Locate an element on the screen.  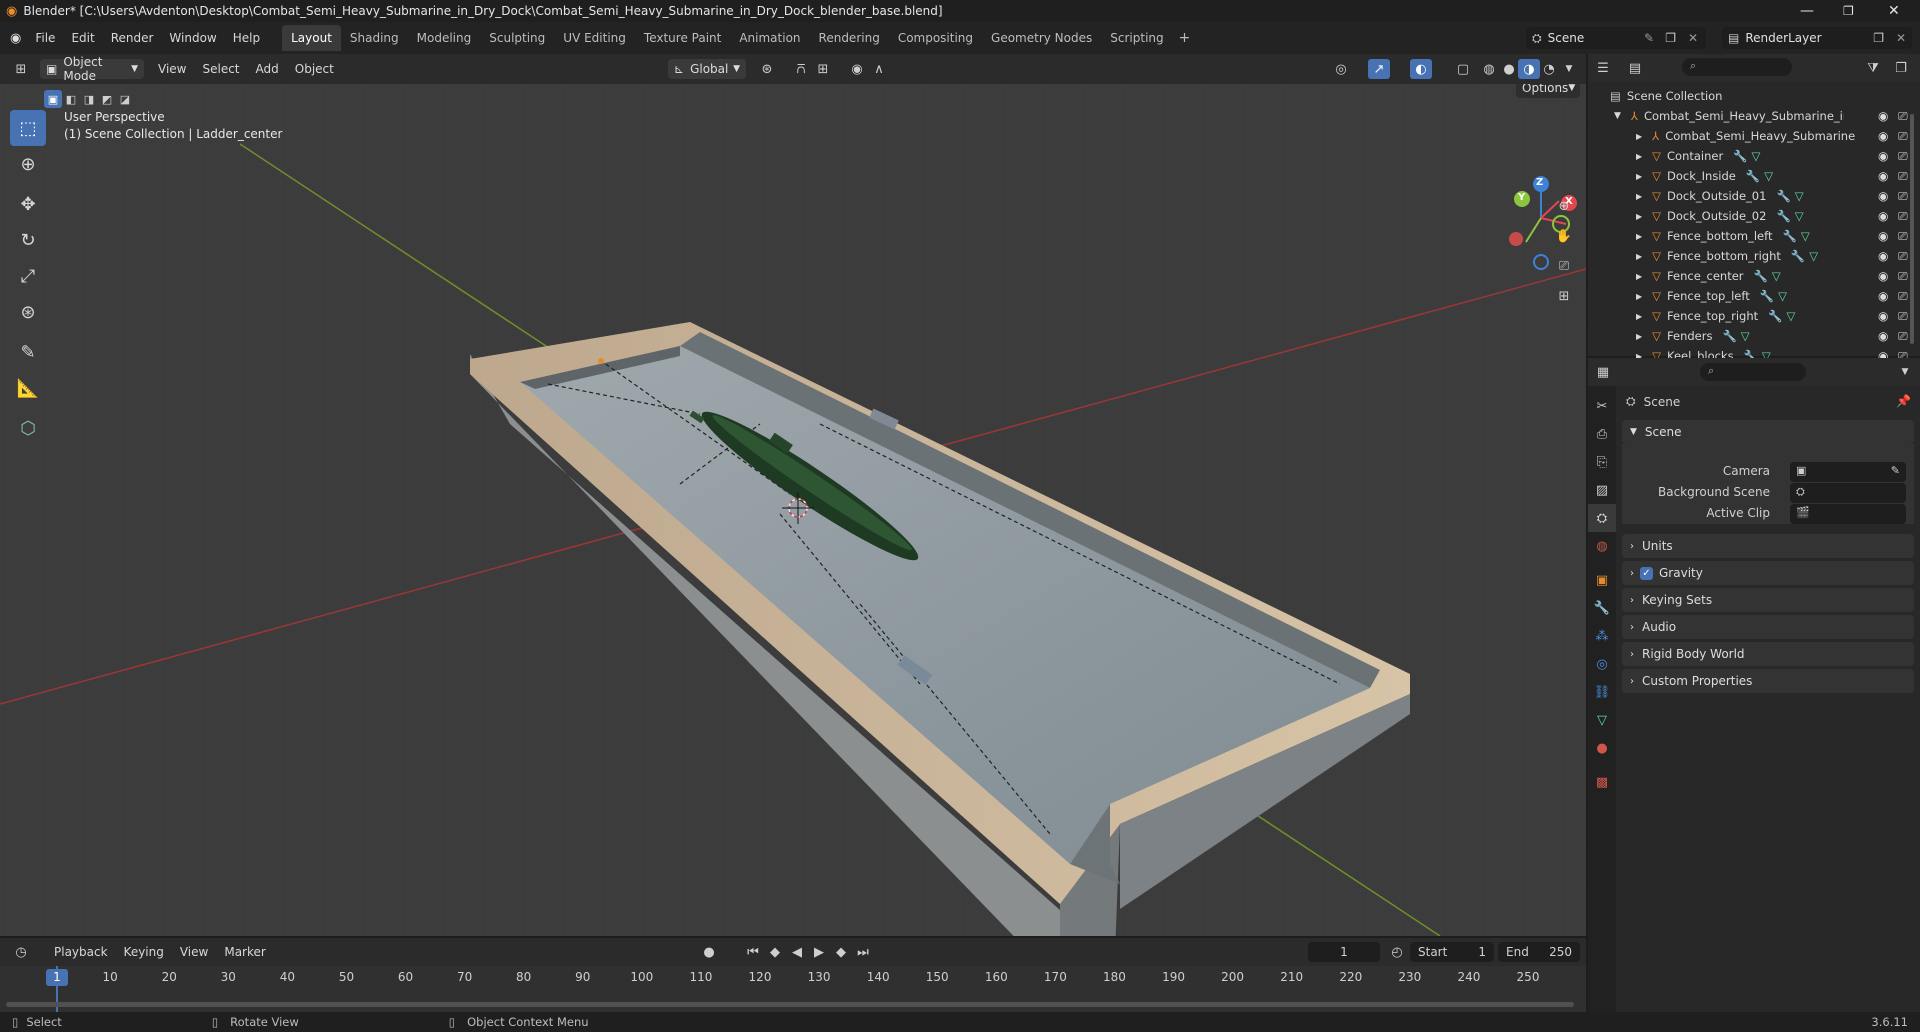
display-mode-icon: ▤ is located at coordinates (1635, 68).